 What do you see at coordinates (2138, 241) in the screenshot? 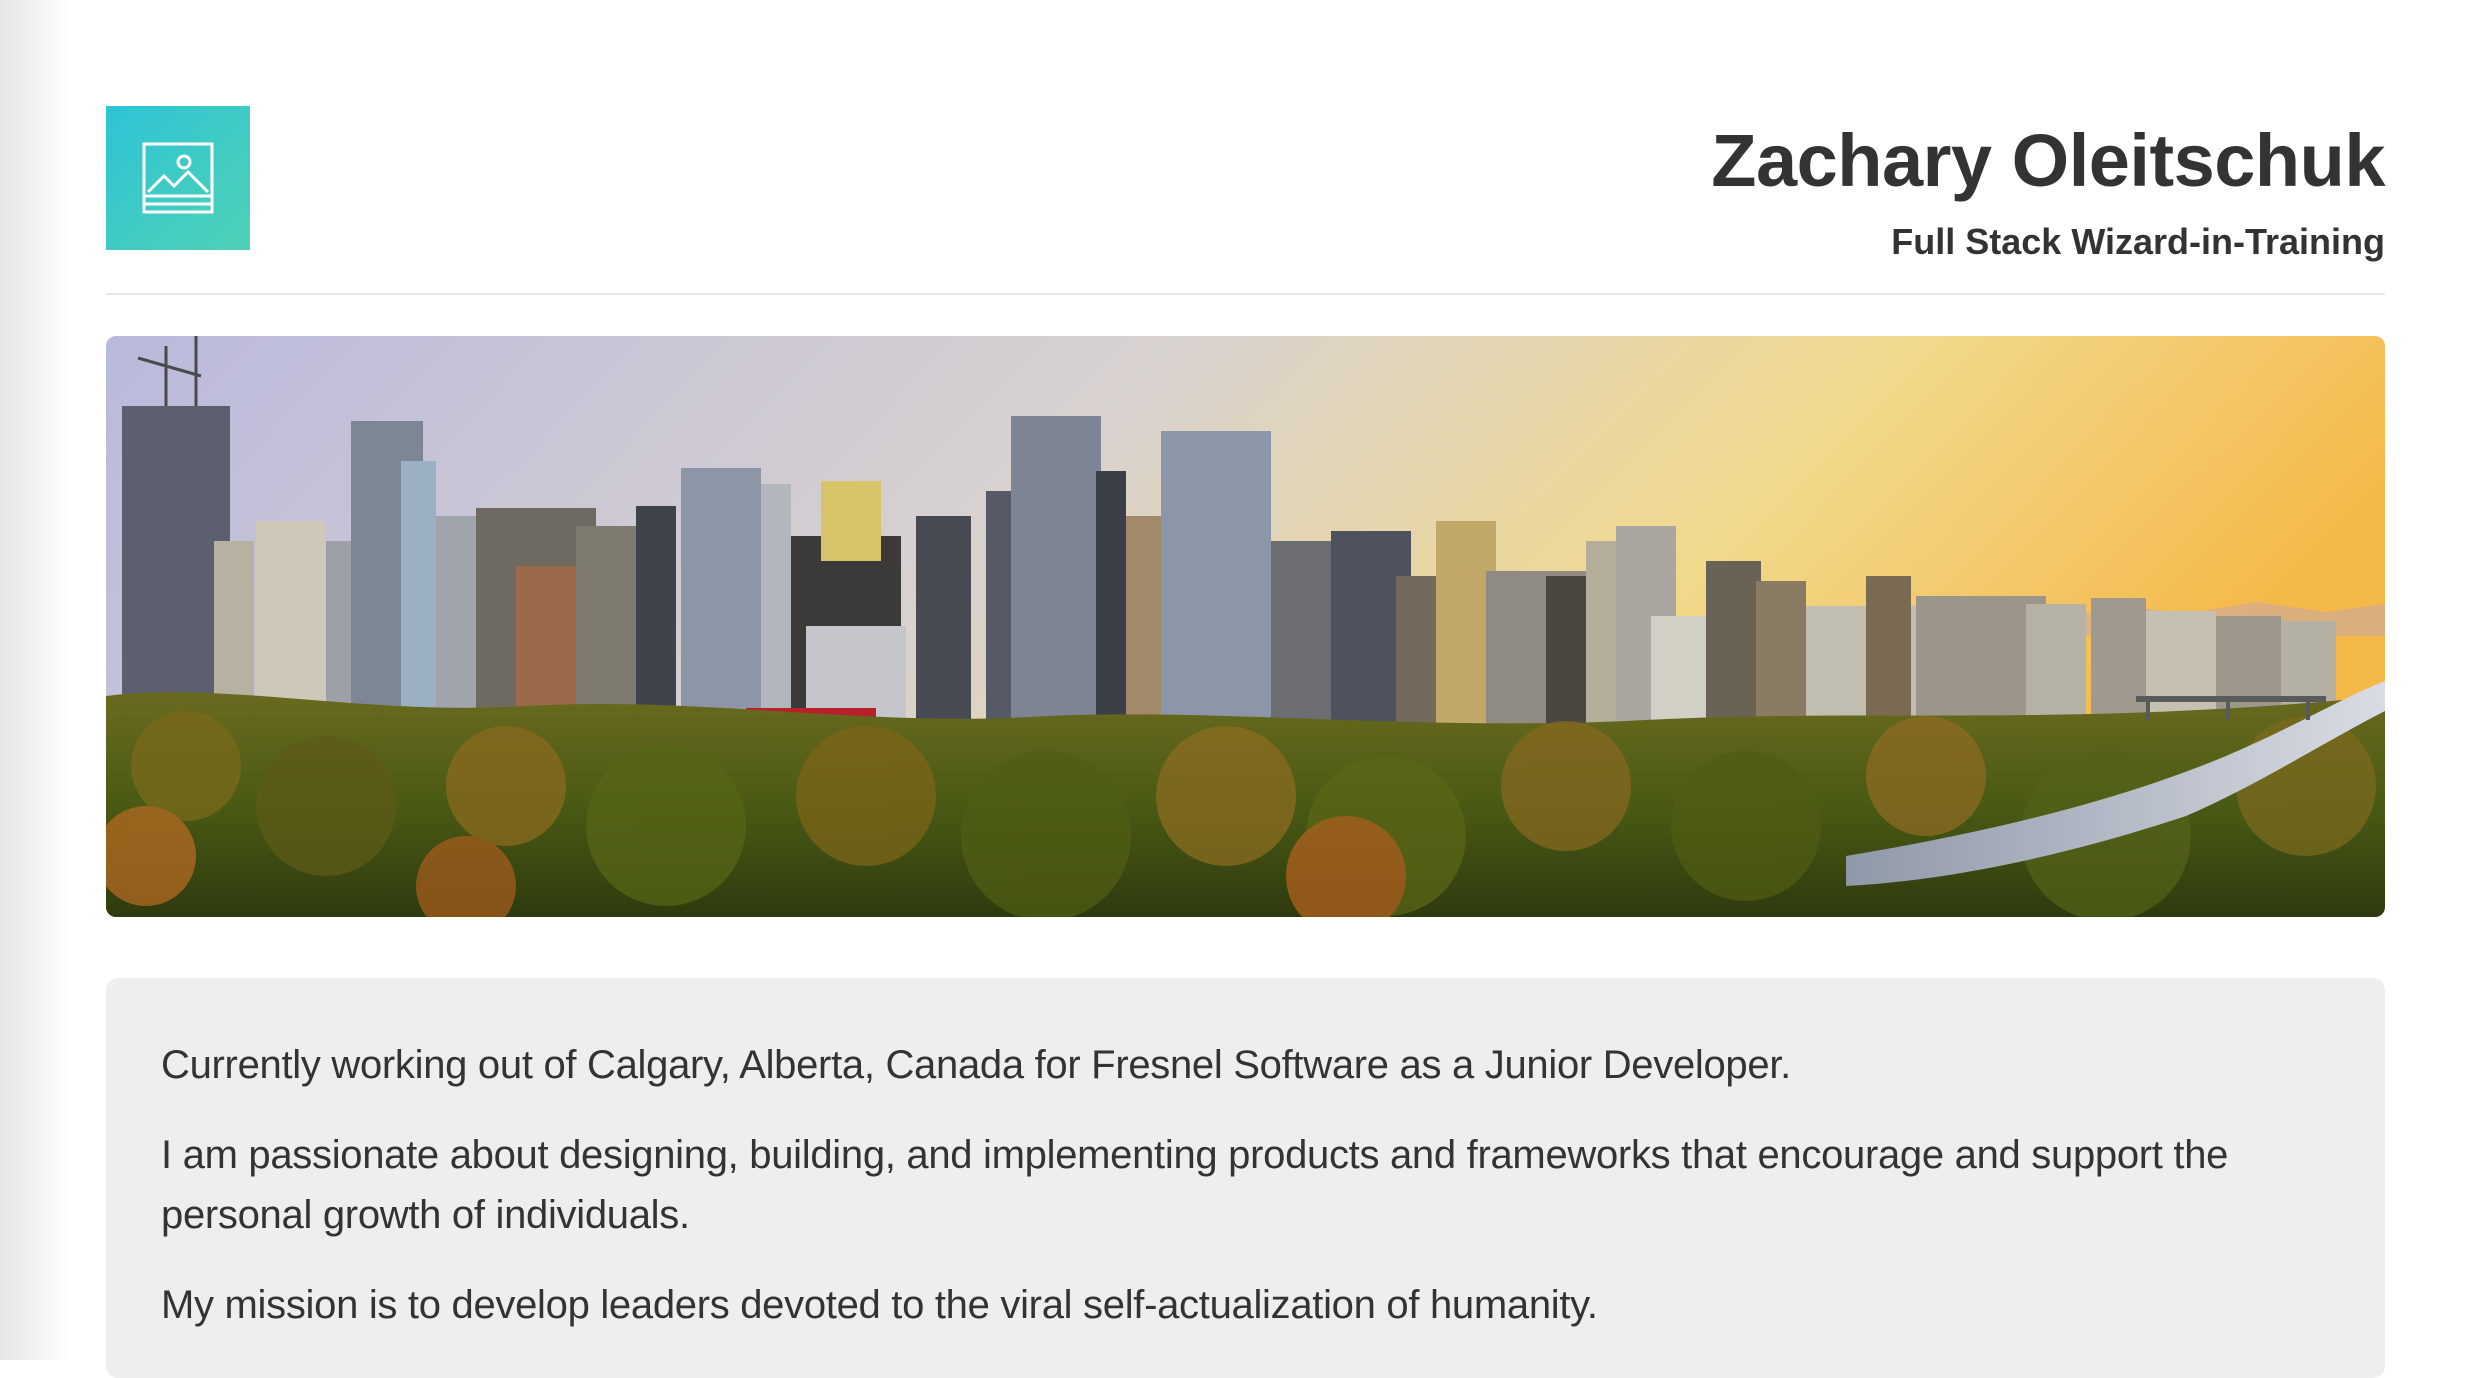
I see `page-subtitle: Full Stack Wizard-in-Training` at bounding box center [2138, 241].